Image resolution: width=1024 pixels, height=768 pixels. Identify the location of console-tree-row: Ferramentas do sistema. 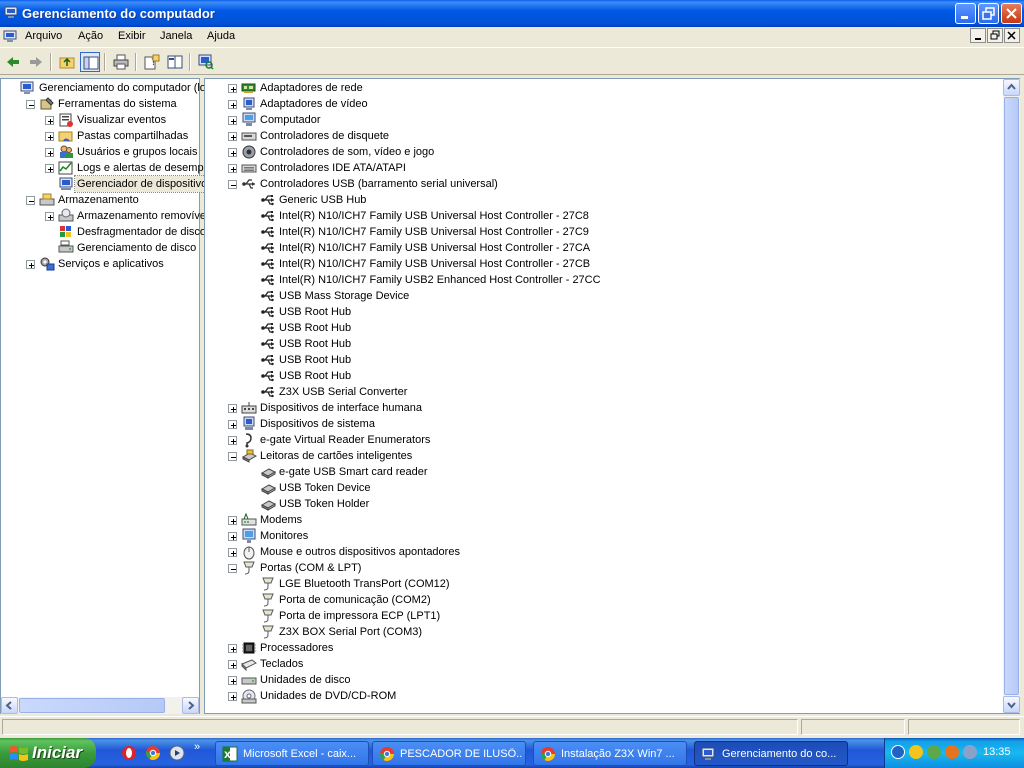
(100, 104).